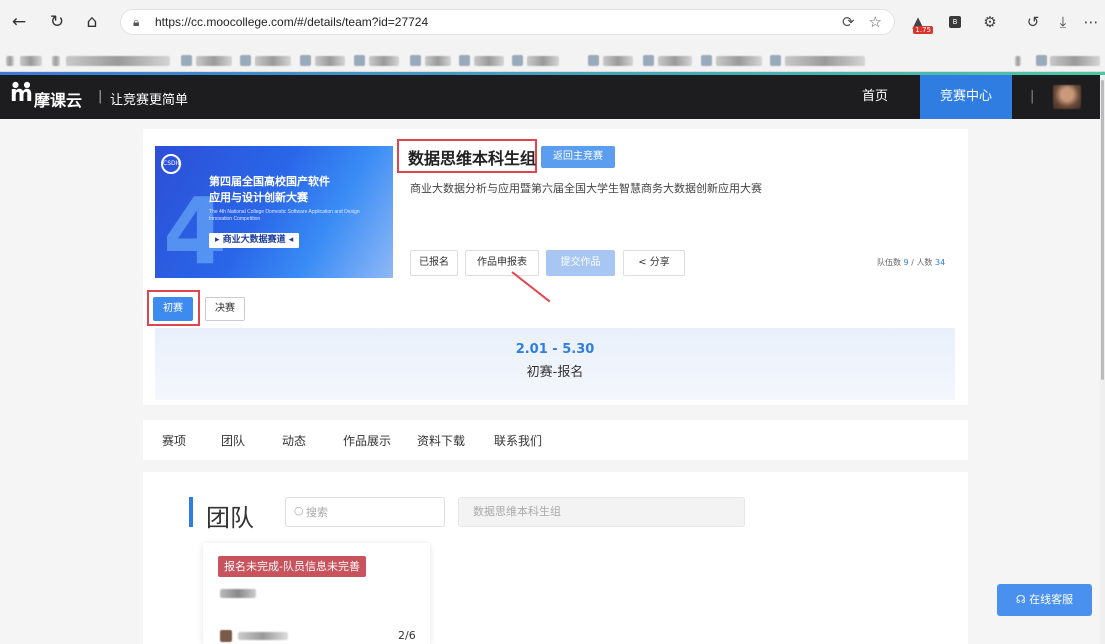 Image resolution: width=1105 pixels, height=644 pixels. I want to click on section-tabs, so click(555, 440).